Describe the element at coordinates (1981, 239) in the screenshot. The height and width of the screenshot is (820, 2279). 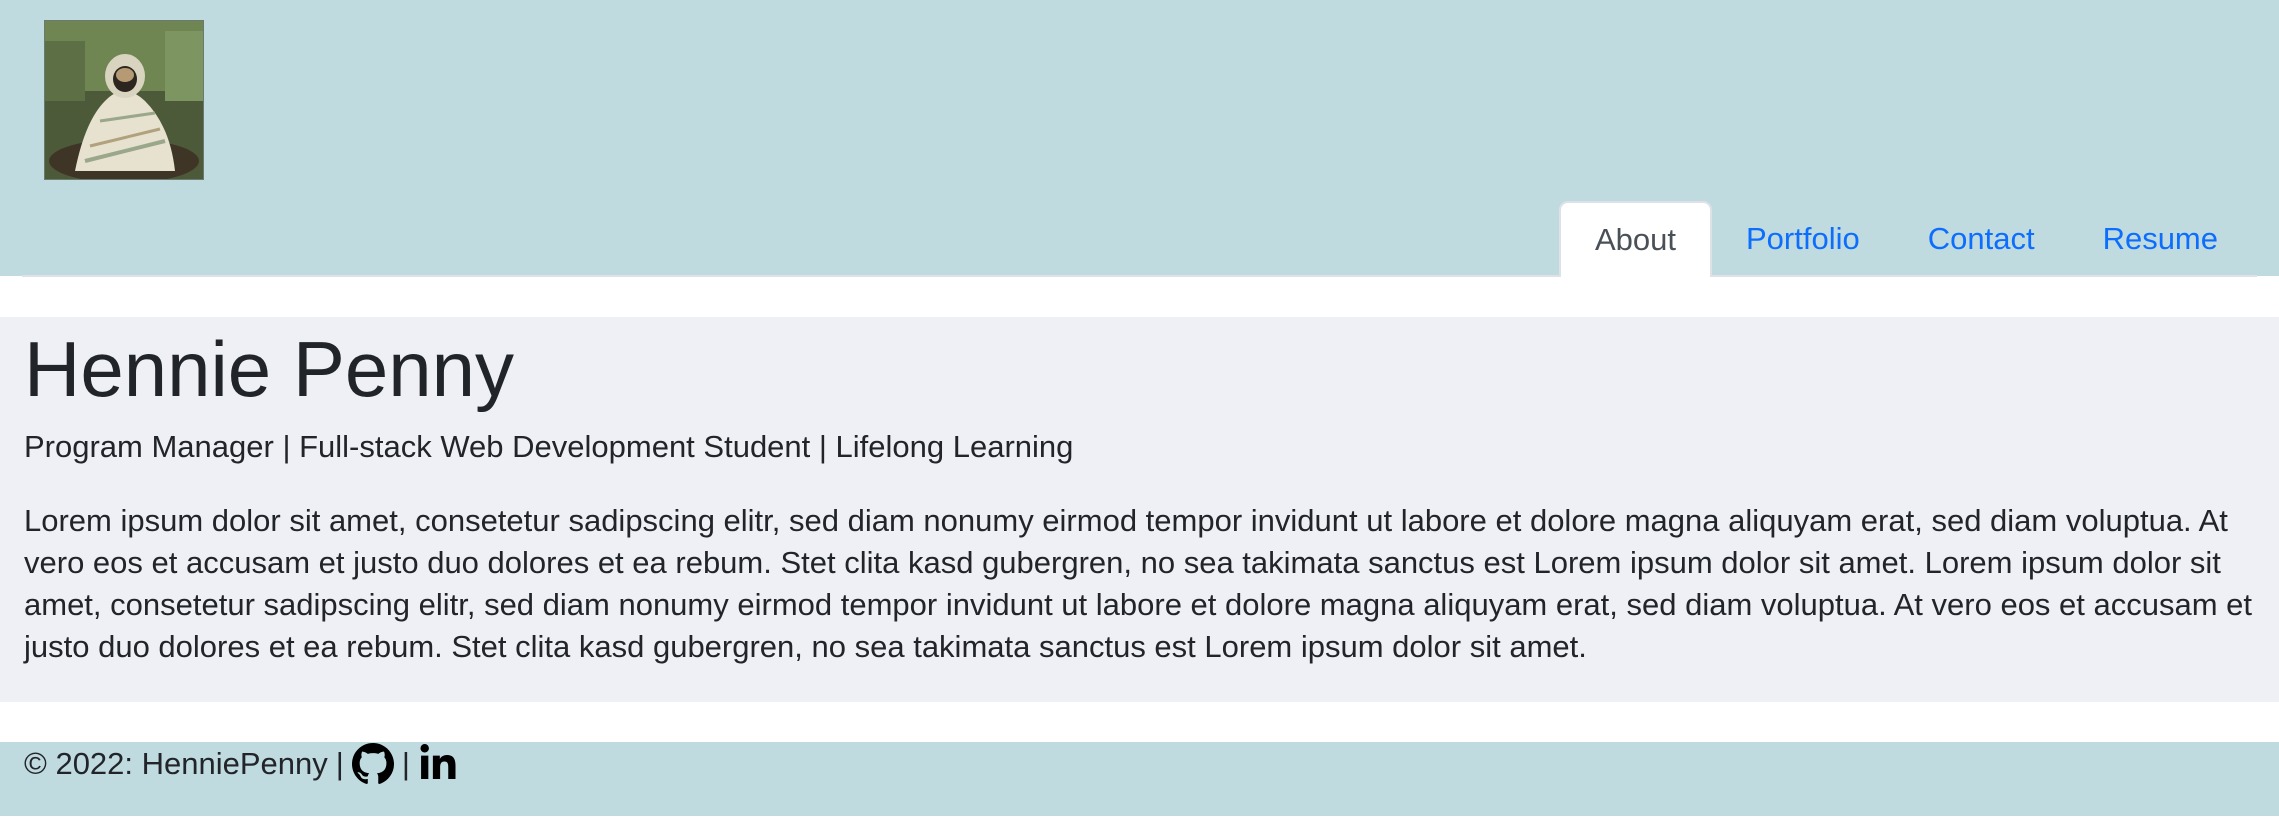
I see `tab-contact: Contact` at that location.